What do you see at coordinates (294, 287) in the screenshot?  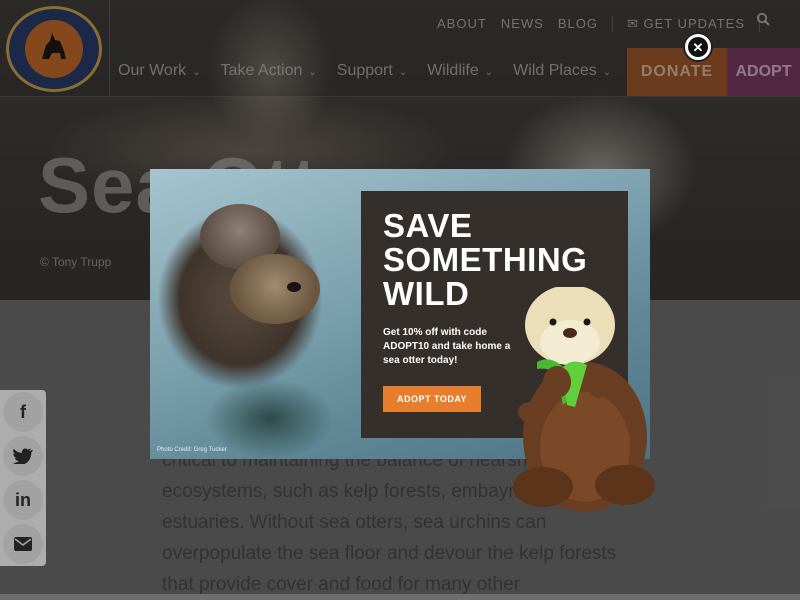 I see `otter-nose` at bounding box center [294, 287].